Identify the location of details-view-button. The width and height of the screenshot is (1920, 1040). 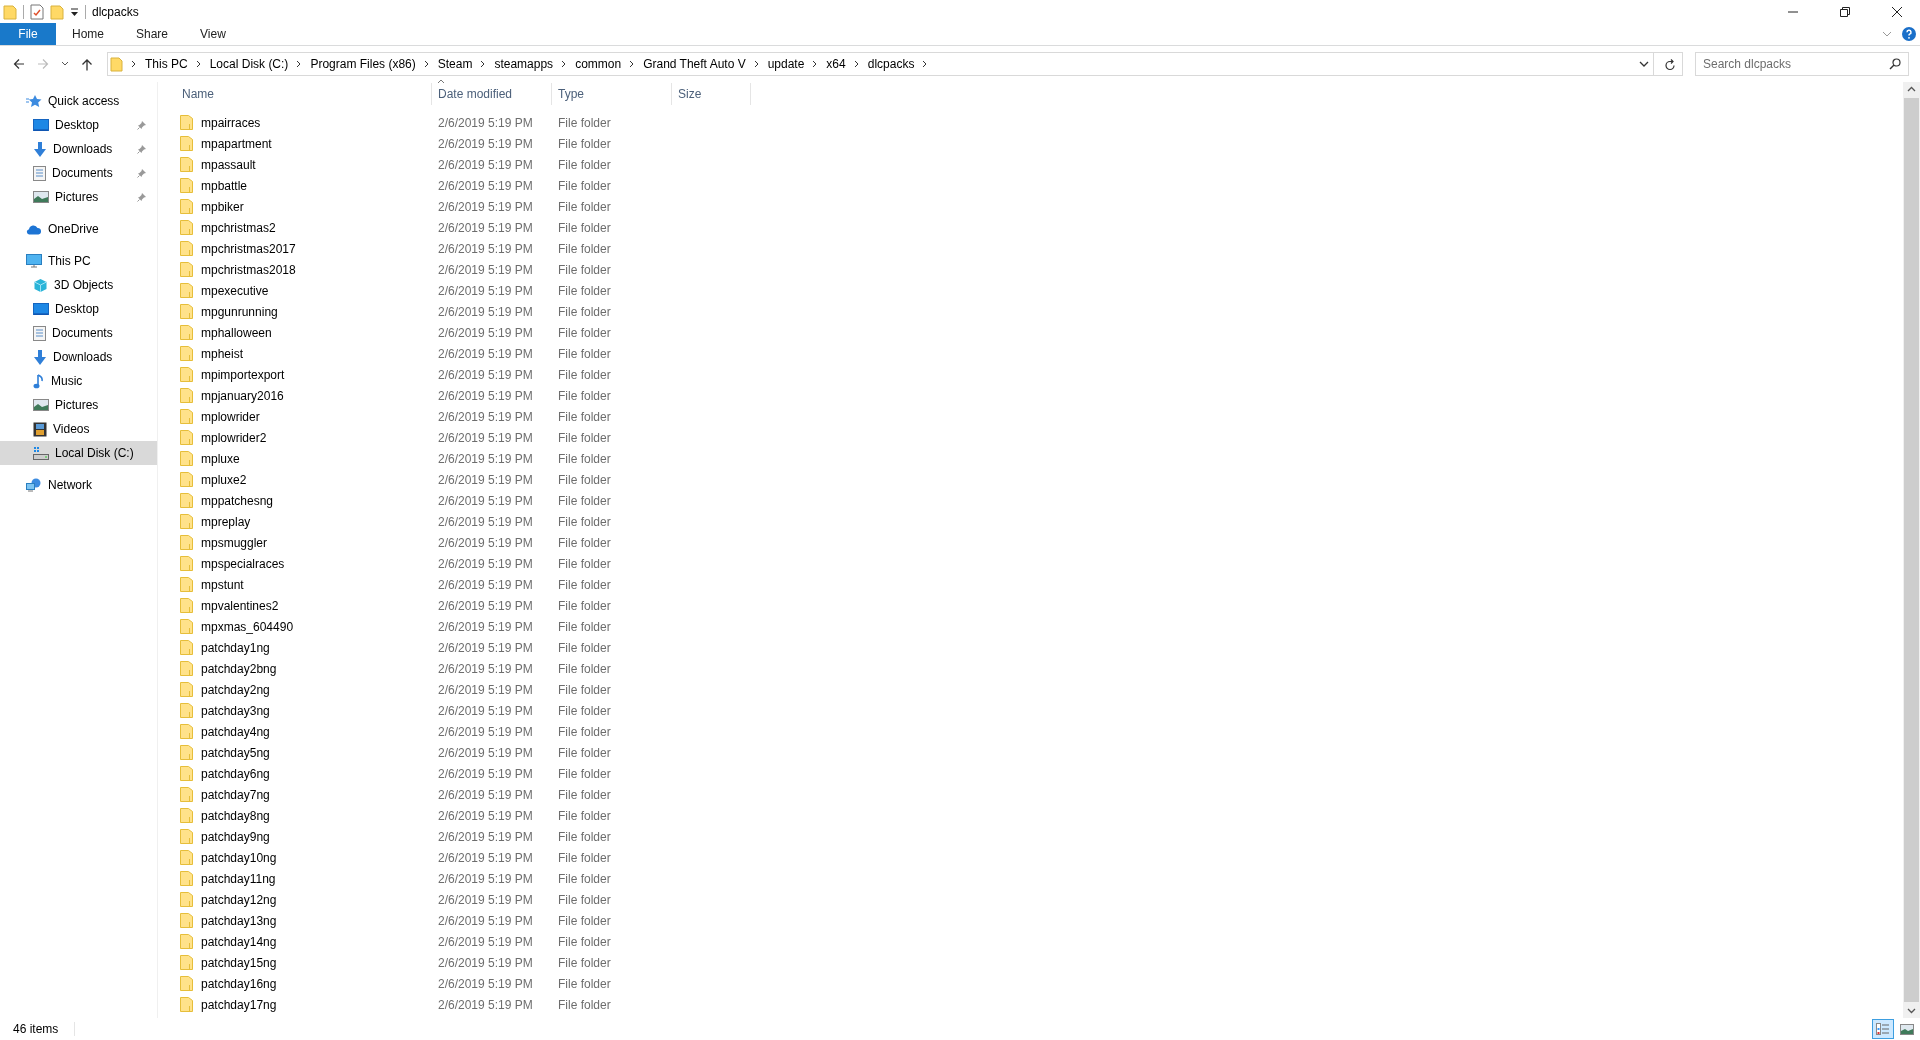
(1883, 1029).